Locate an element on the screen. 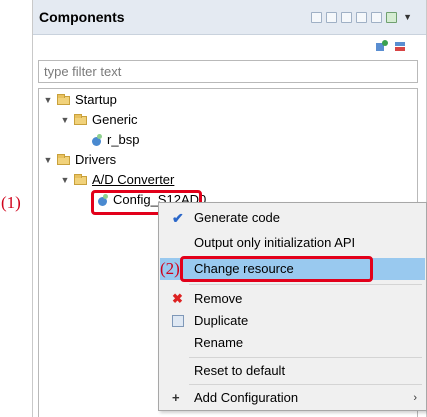  menu-item-label: Generate code is located at coordinates (237, 217).